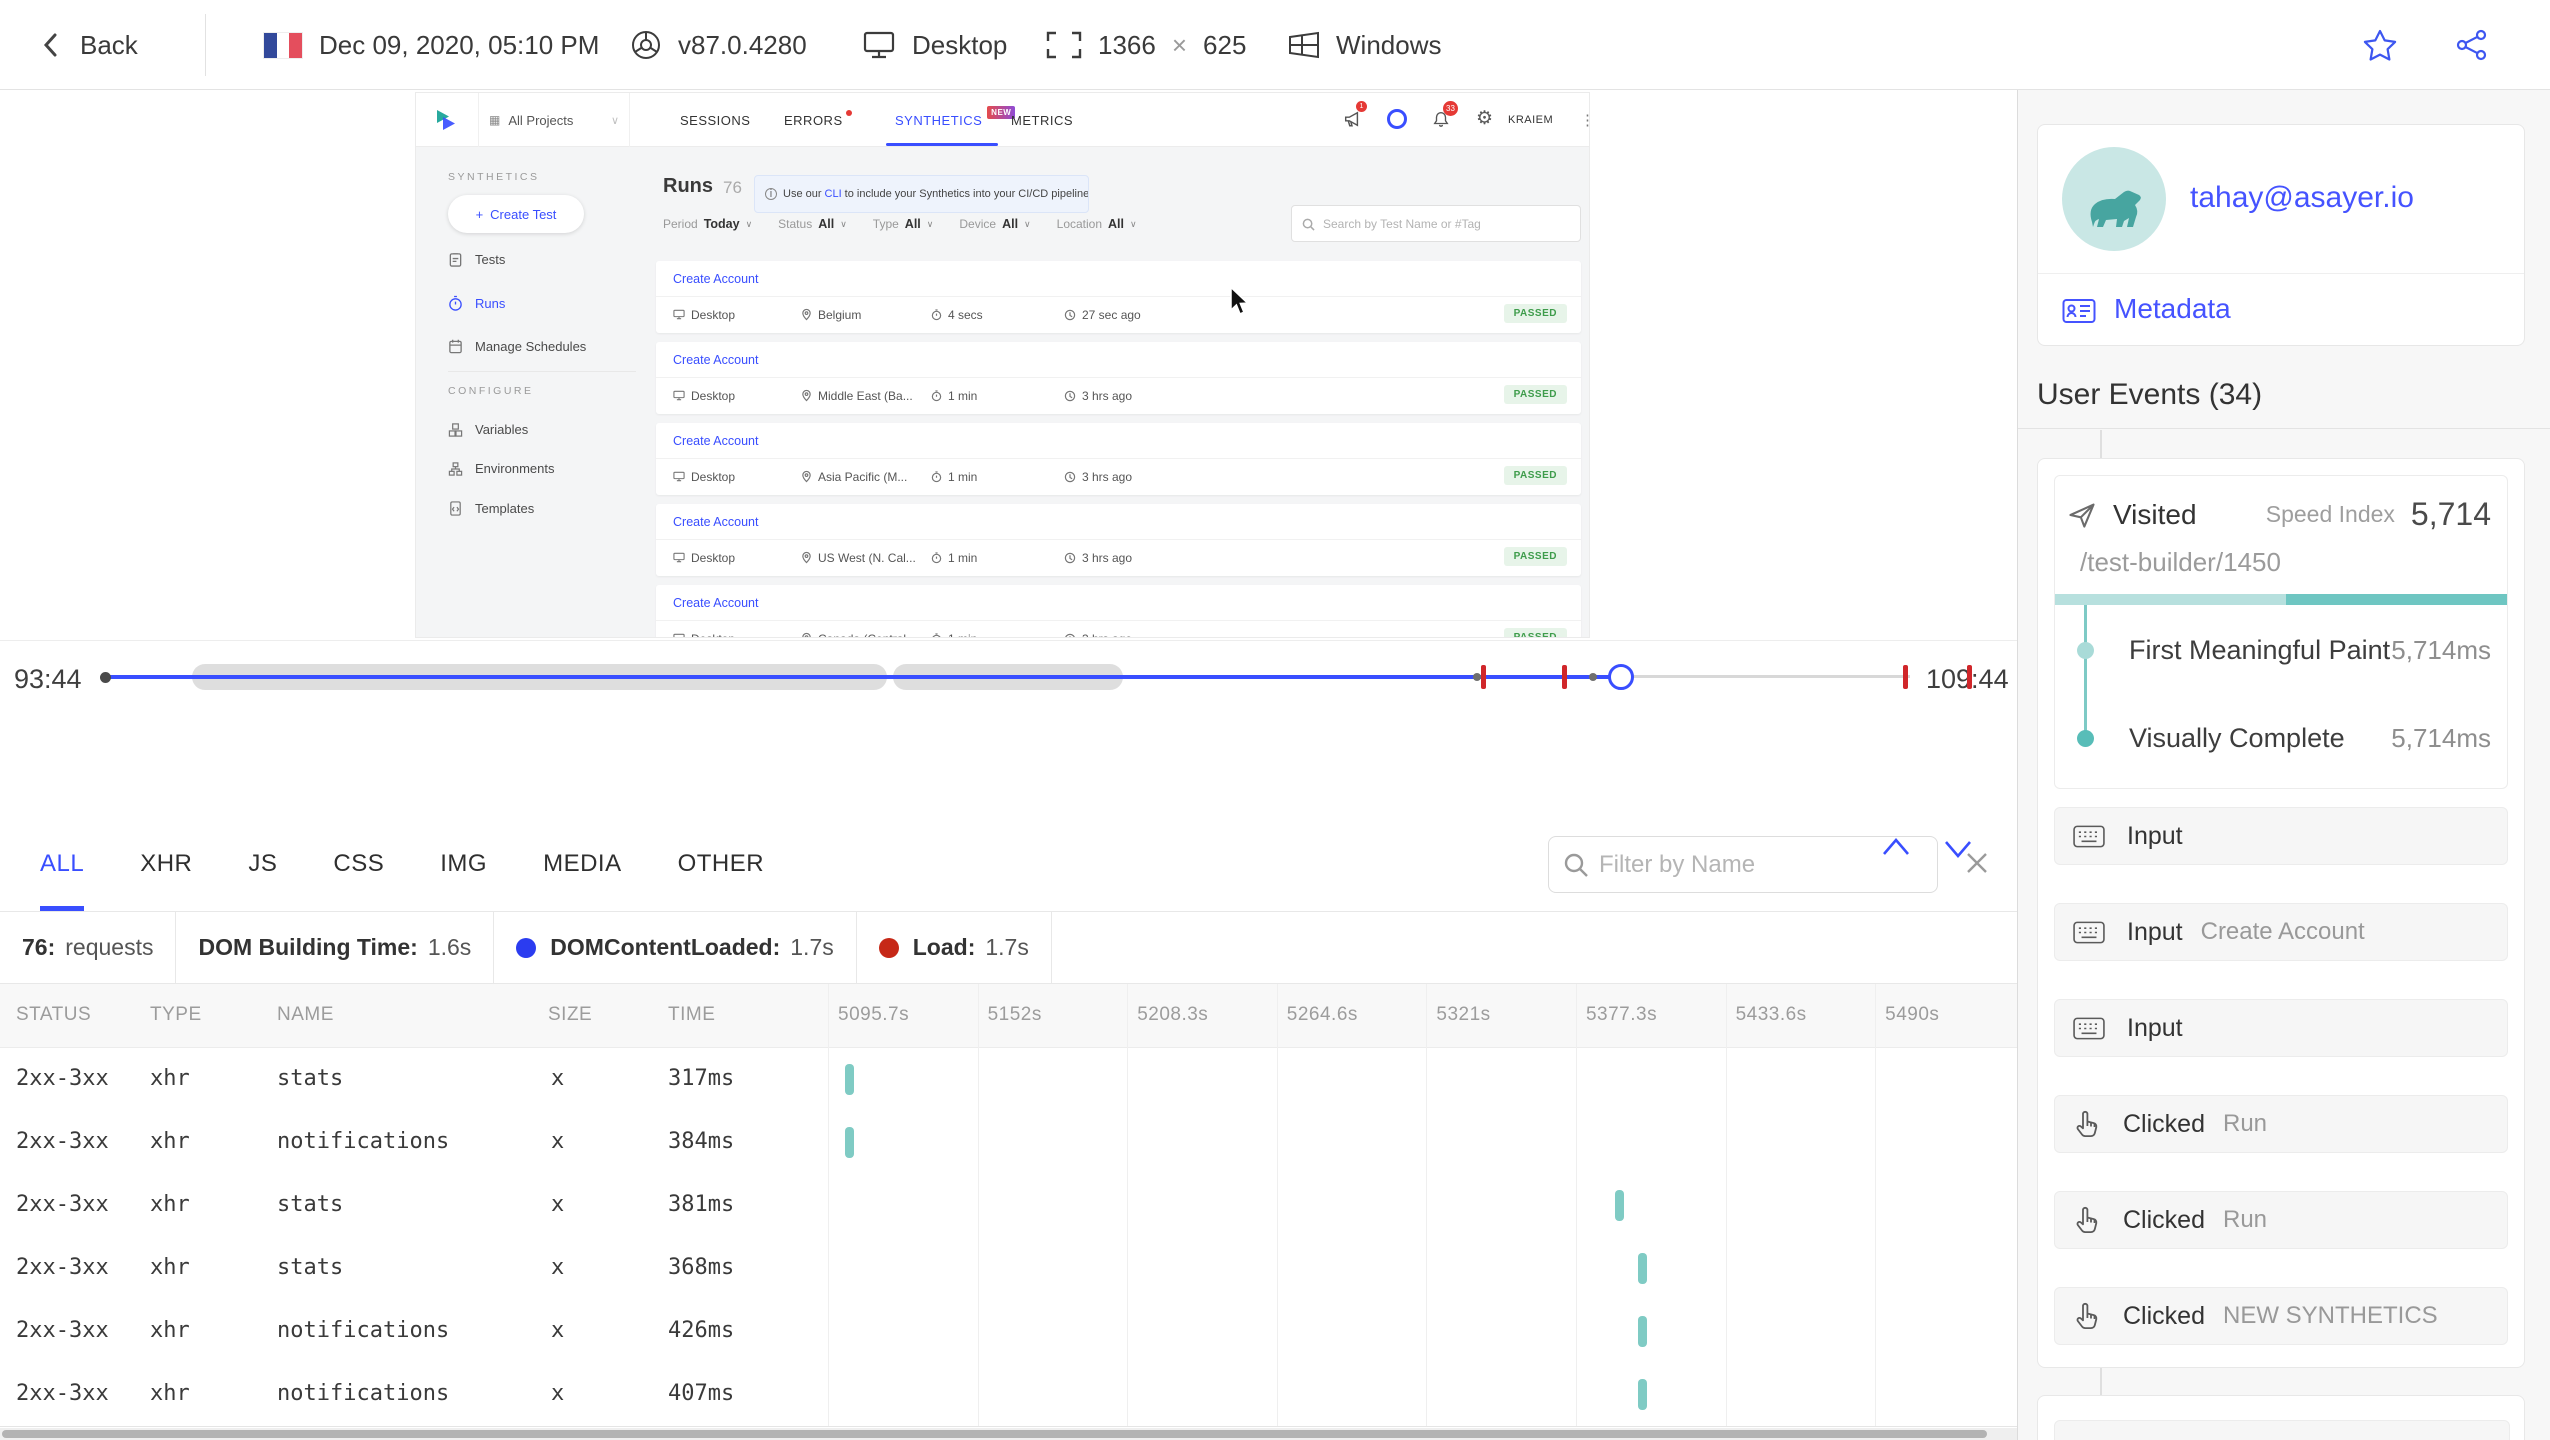 The width and height of the screenshot is (2550, 1440). Describe the element at coordinates (1008, 1205) in the screenshot. I see `network-request-row: 2xx-3xx xhr stats x 381ms` at that location.